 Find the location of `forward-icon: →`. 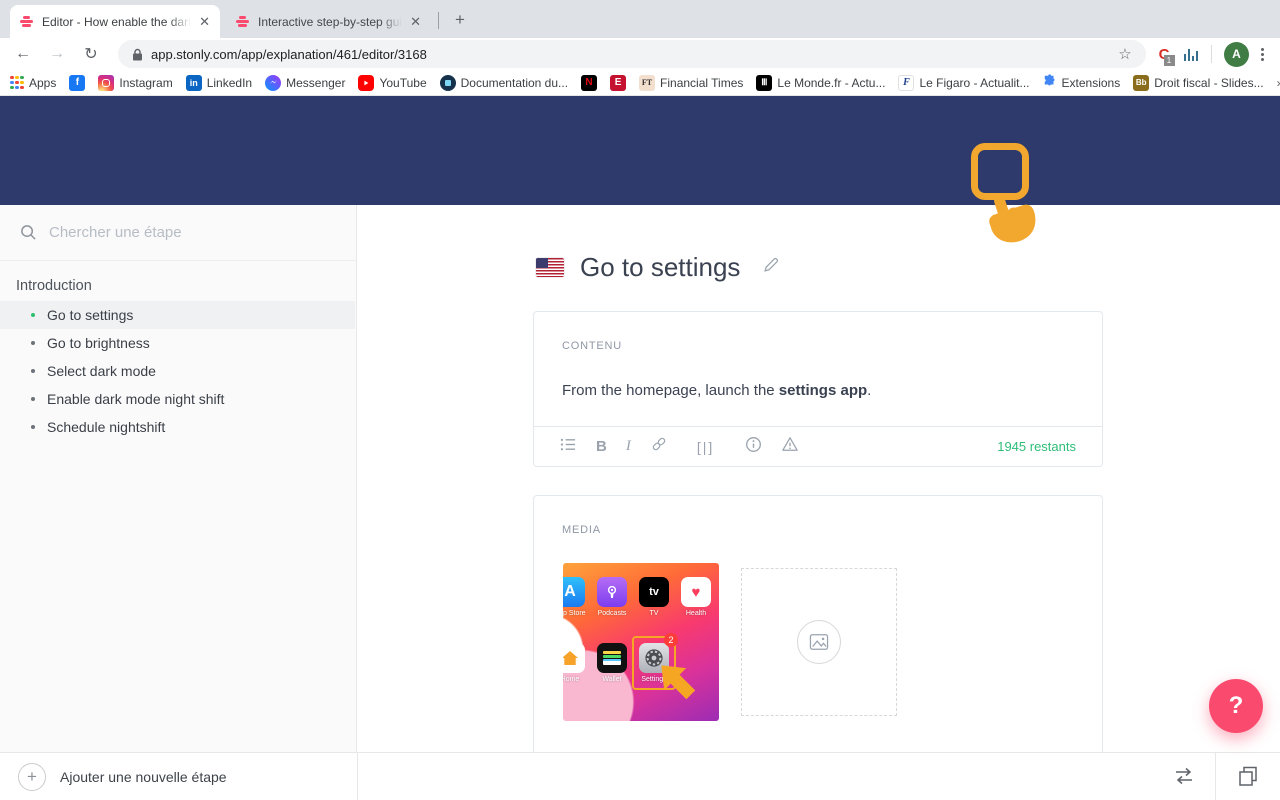

forward-icon: → is located at coordinates (57, 54).